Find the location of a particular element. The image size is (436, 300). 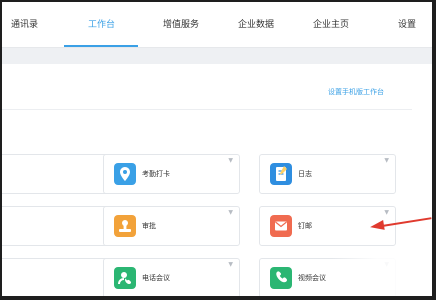

app-label: 电话会议 is located at coordinates (156, 278).